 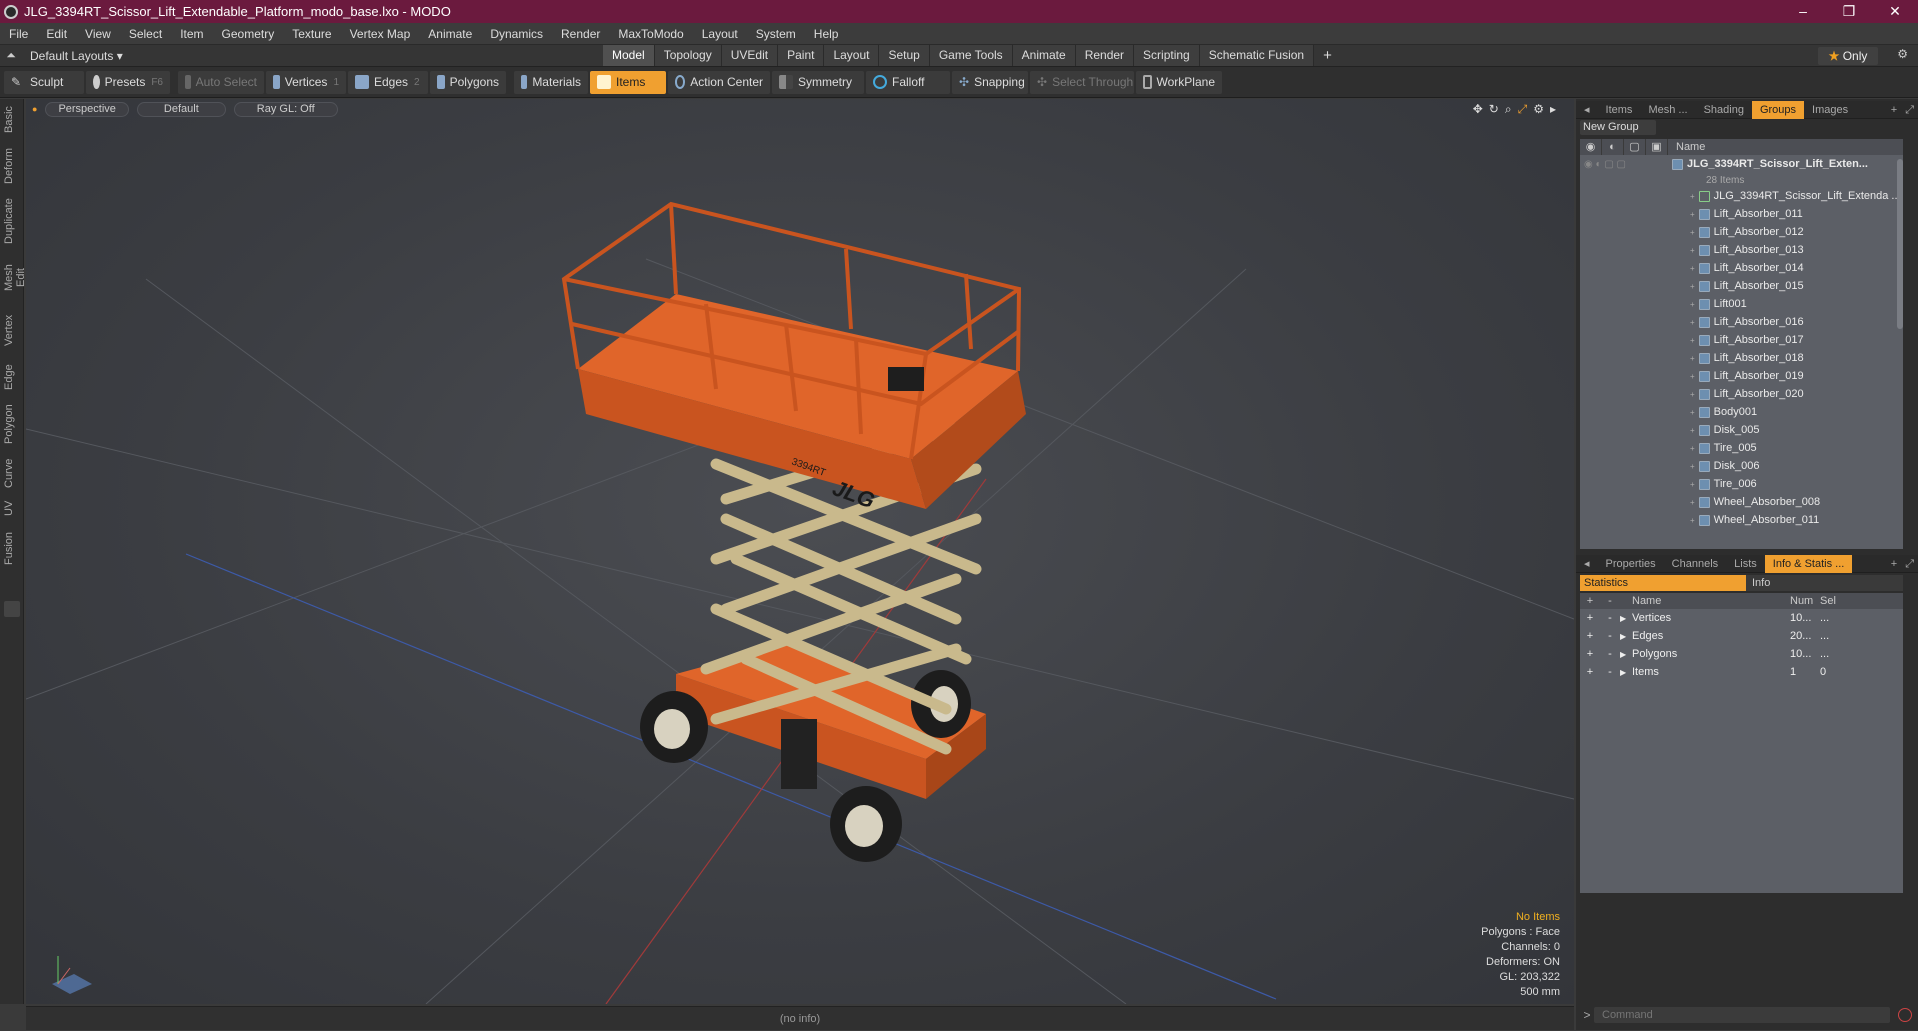 What do you see at coordinates (1718, 304) in the screenshot?
I see `tree-item: + Lift001` at bounding box center [1718, 304].